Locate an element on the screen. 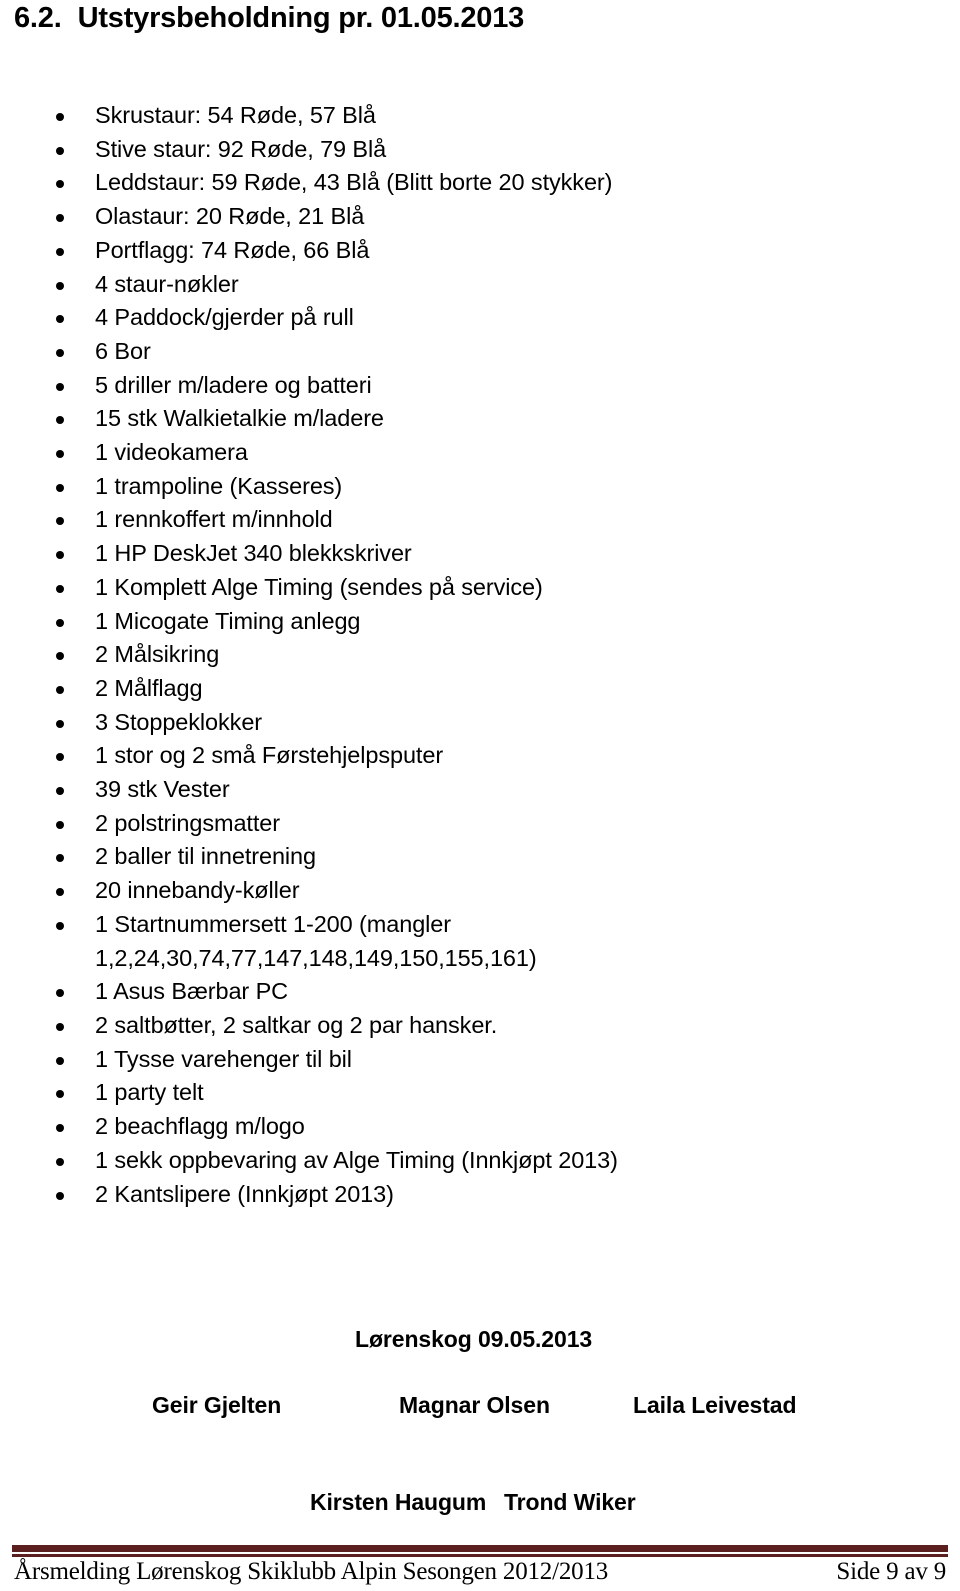  section-number: 6.2. is located at coordinates (38, 18).